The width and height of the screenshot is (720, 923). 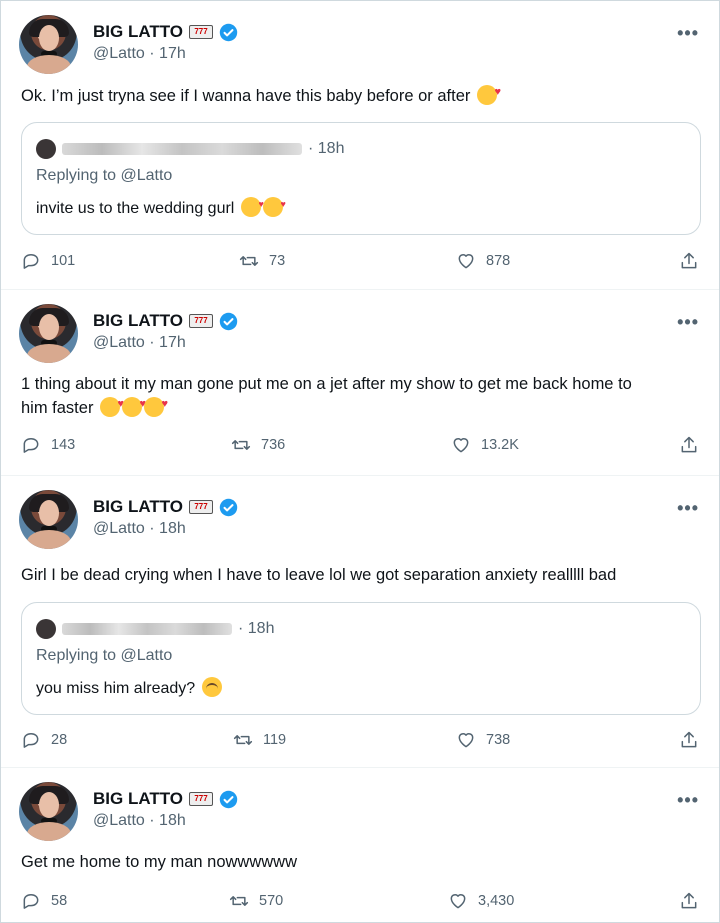 I want to click on like-count: 13.2K, so click(x=500, y=445).